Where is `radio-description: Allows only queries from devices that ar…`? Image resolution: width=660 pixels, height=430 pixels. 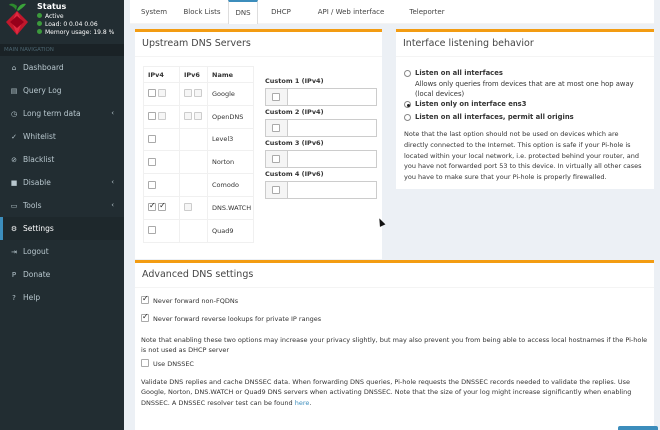 radio-description: Allows only queries from devices that ar… is located at coordinates (524, 89).